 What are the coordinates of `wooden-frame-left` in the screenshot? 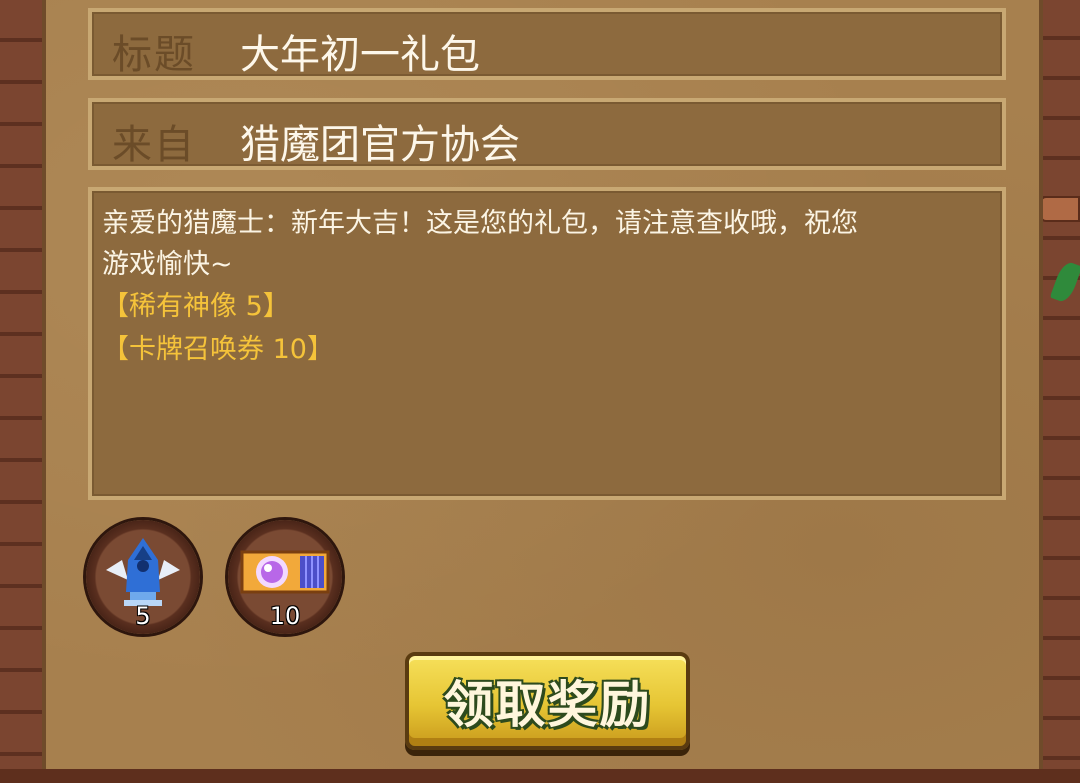 It's located at (22, 391).